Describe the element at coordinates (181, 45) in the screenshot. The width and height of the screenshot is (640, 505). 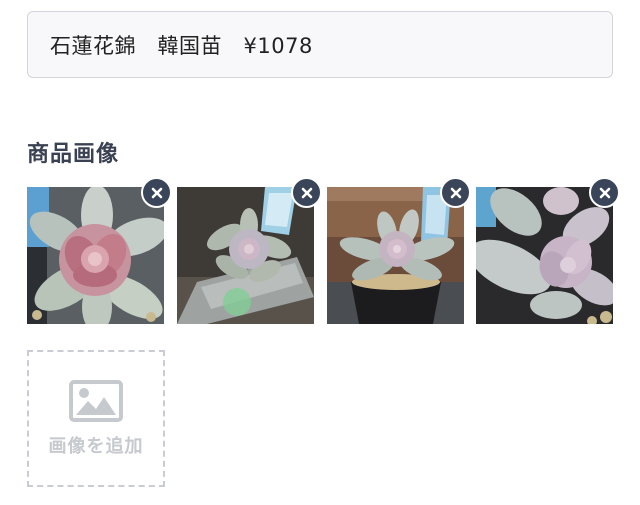
I see `product-title-value: 石蓮花錦 韓国苗 ¥1078` at that location.